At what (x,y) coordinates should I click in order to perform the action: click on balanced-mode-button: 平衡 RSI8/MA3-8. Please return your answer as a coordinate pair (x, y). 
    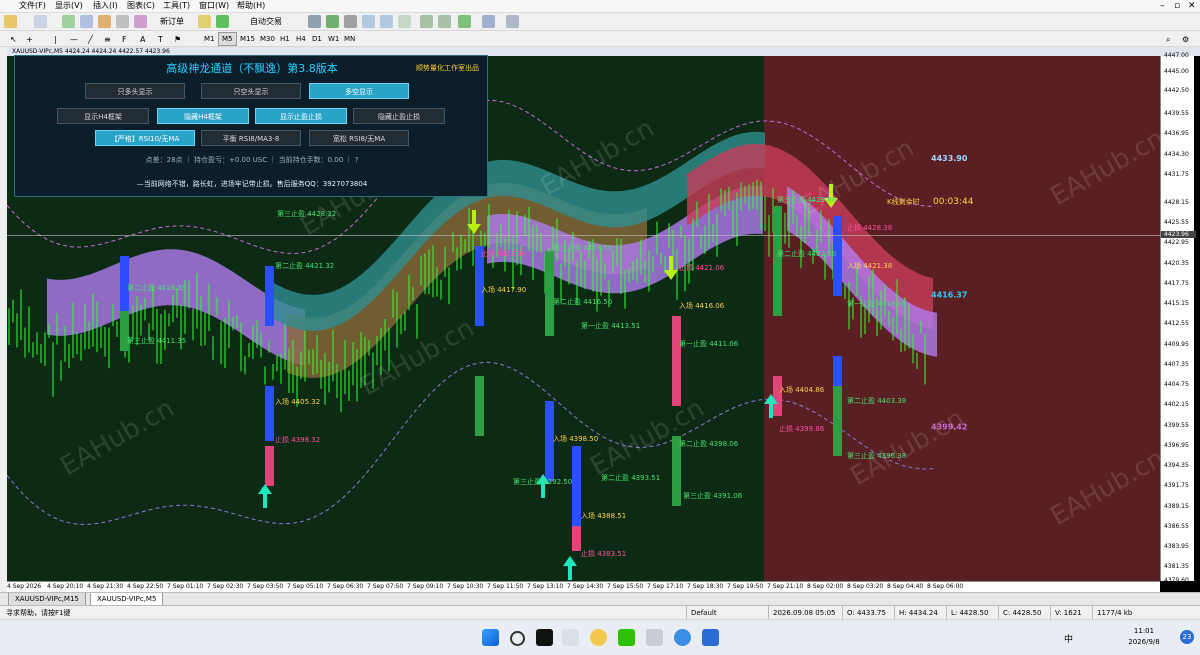
    Looking at the image, I should click on (251, 138).